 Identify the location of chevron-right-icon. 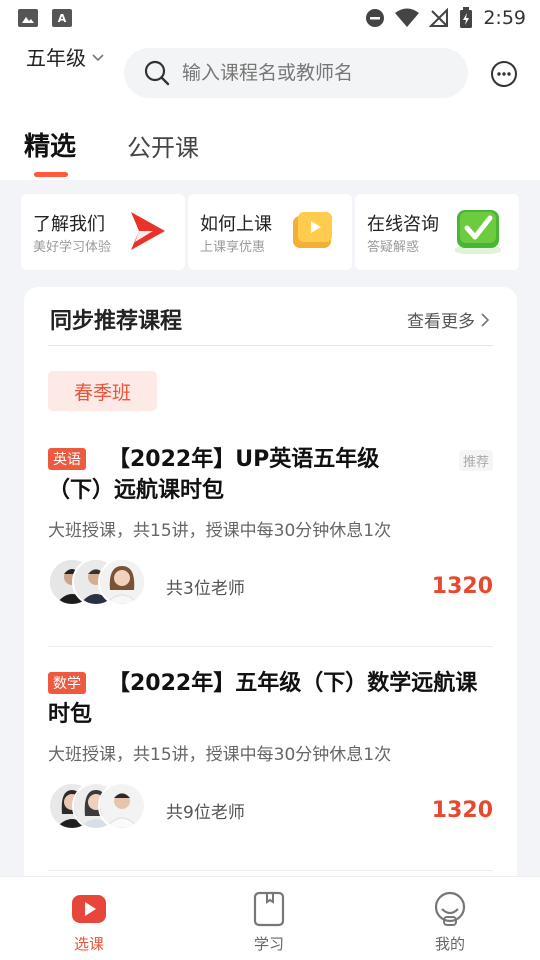
(485, 319).